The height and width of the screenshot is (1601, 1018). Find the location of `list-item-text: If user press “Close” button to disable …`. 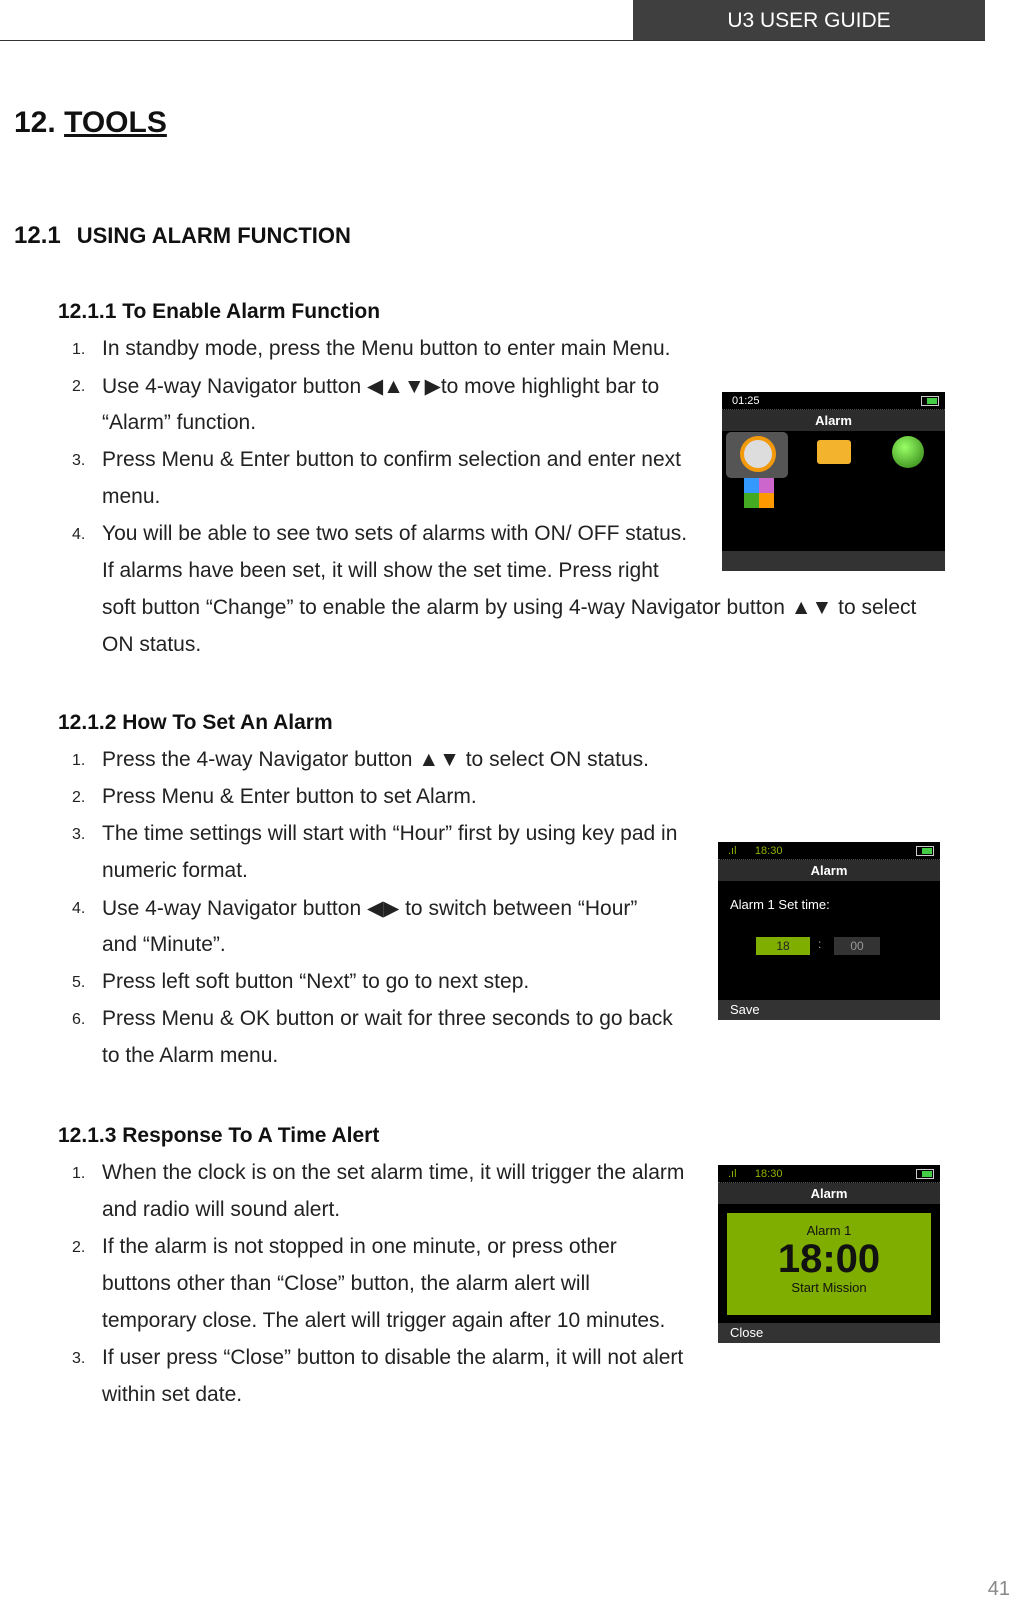

list-item-text: If user press “Close” button to disable … is located at coordinates (393, 1357).